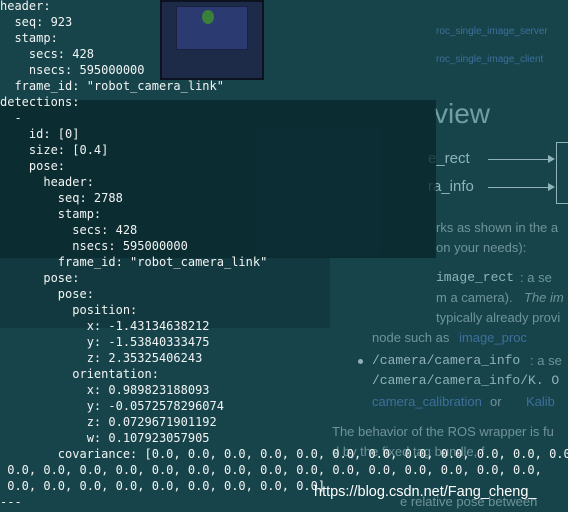 The height and width of the screenshot is (512, 568). I want to click on terminal-line: orientation:, so click(79, 374).